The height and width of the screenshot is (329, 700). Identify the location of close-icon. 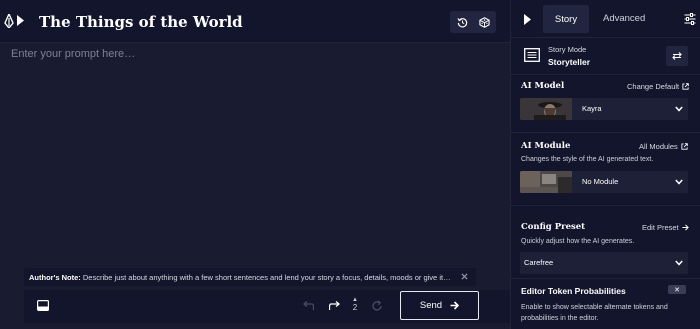
(464, 276).